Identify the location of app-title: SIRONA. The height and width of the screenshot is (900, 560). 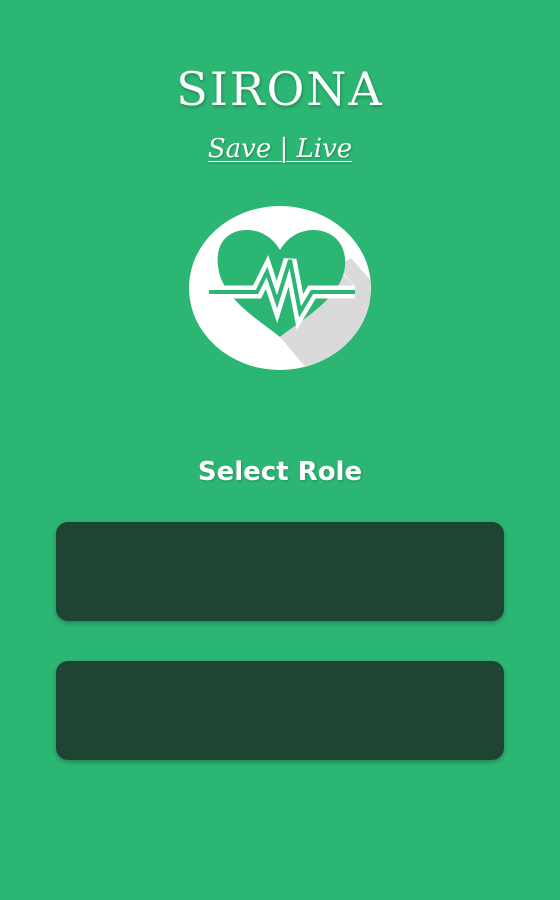
(280, 89).